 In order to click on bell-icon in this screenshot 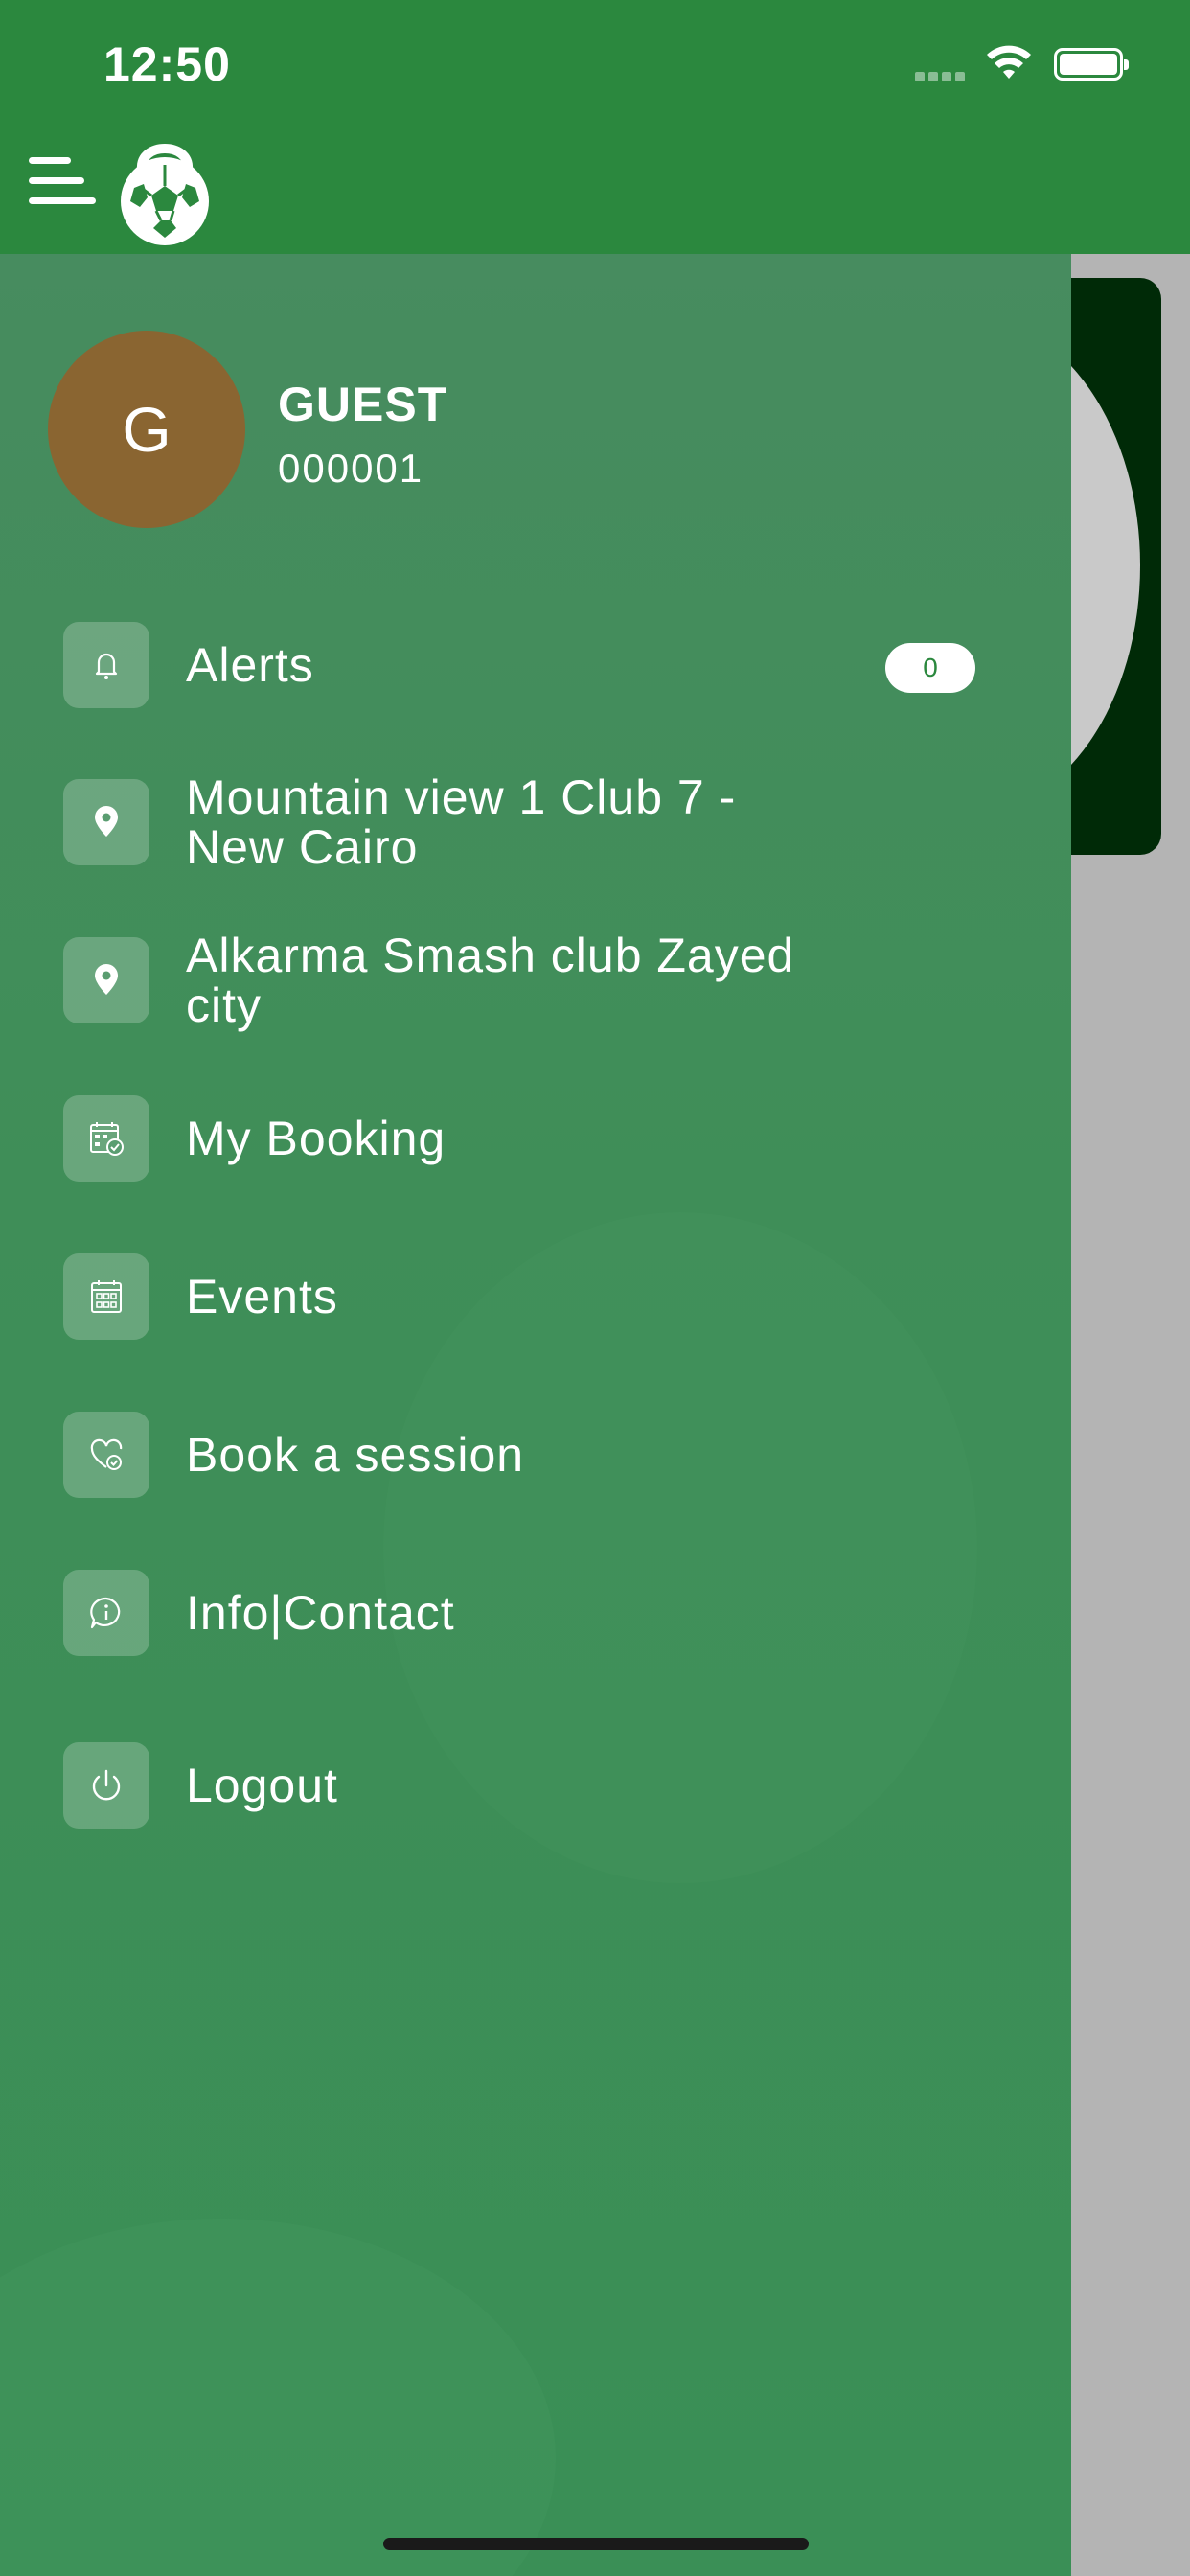, I will do `click(106, 665)`.